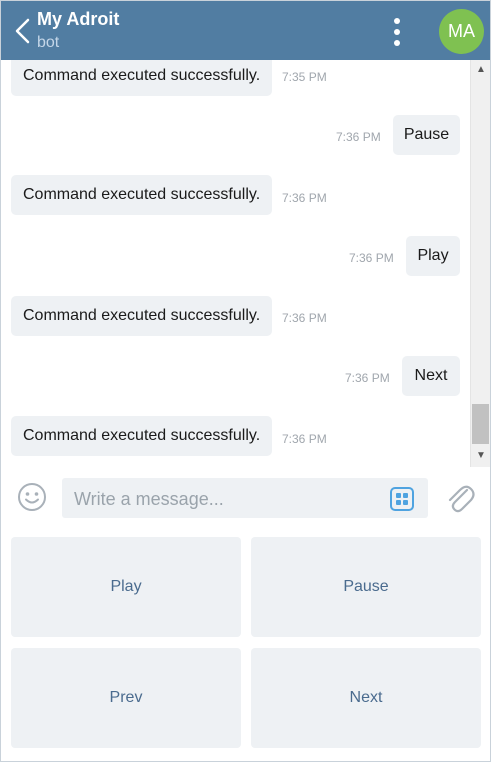 The width and height of the screenshot is (491, 762). Describe the element at coordinates (461, 31) in the screenshot. I see `avatar: MA` at that location.